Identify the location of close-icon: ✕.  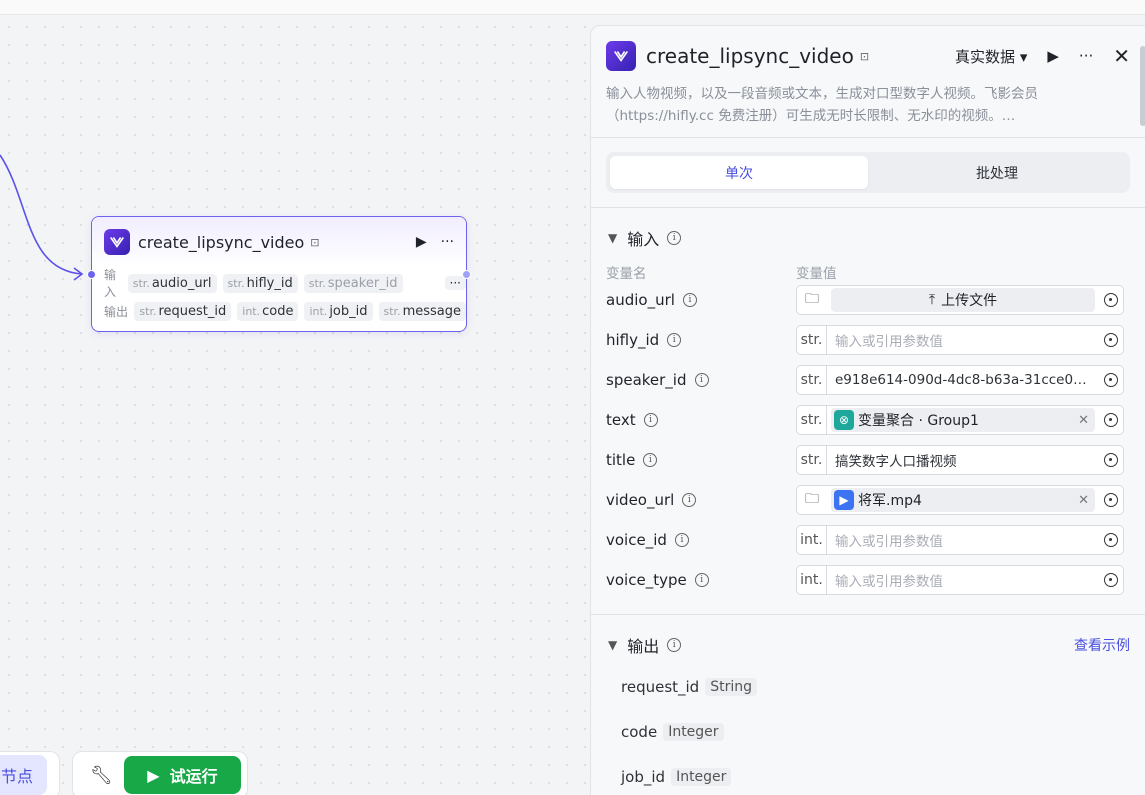
(1121, 56).